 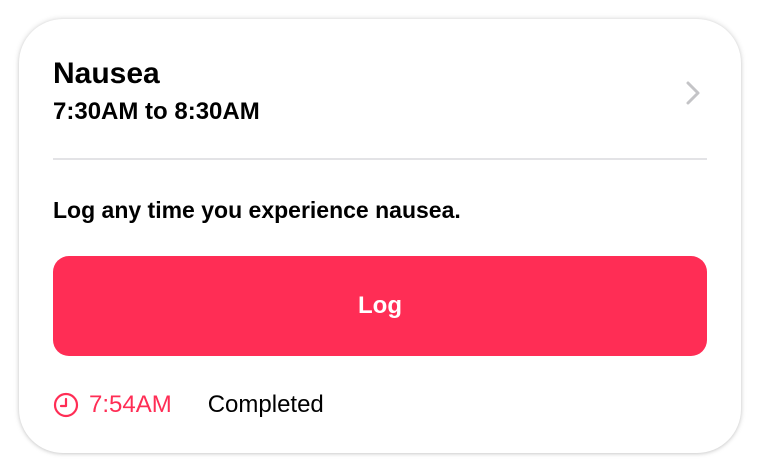 I want to click on task-title: Nausea, so click(x=106, y=73).